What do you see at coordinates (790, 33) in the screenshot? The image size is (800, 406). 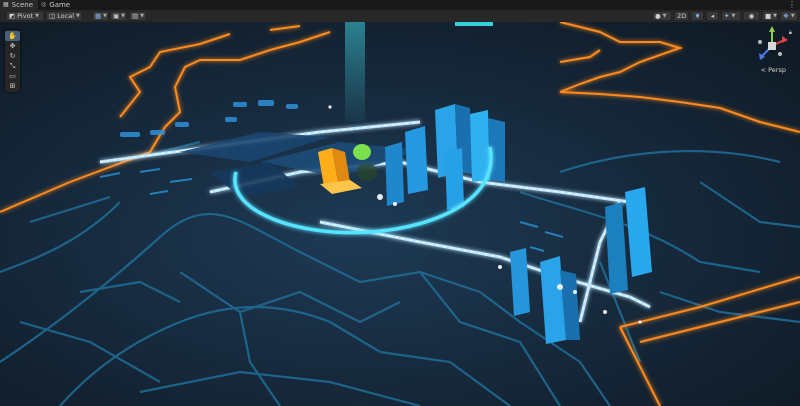 I see `lock-icon: 🔒︎` at bounding box center [790, 33].